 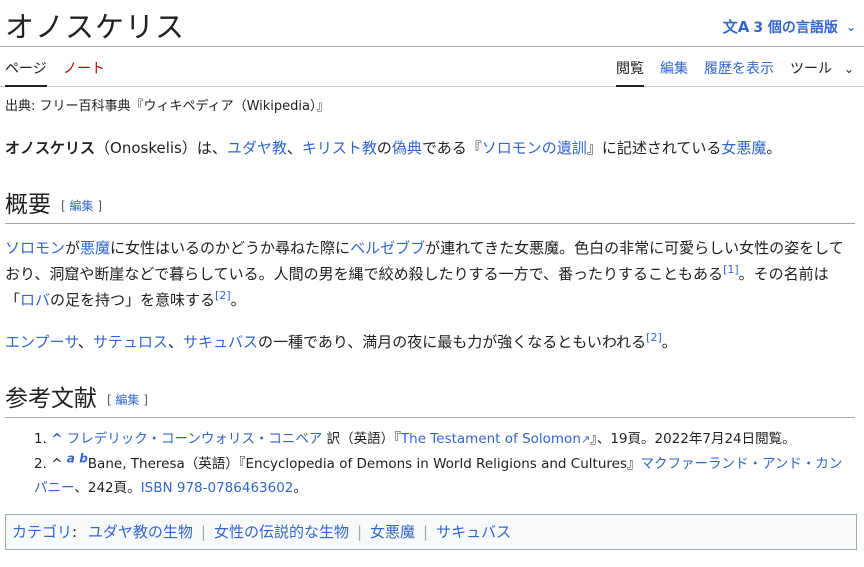 I want to click on link-donkey: ロバ, so click(x=35, y=300).